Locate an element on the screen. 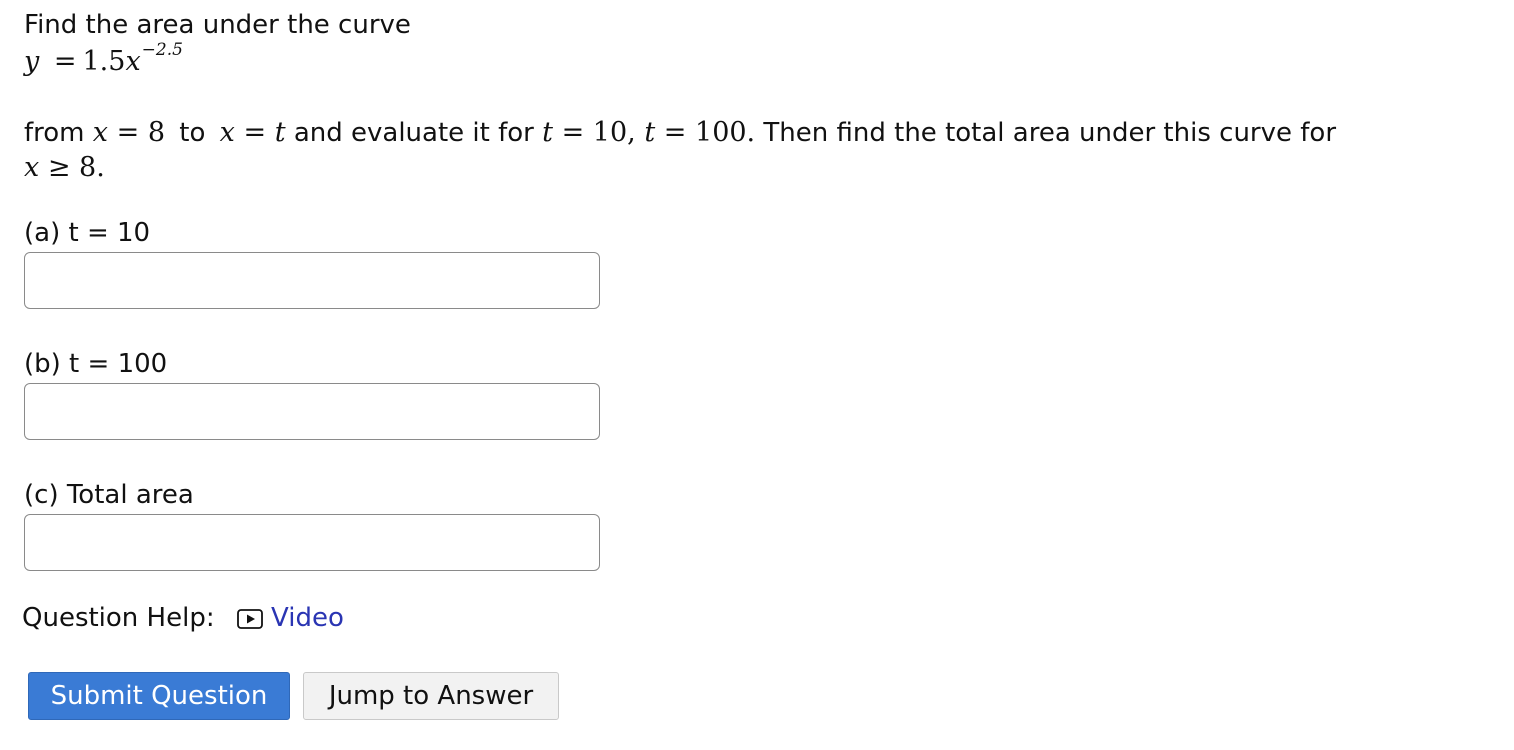 The width and height of the screenshot is (1514, 750). body-to: to is located at coordinates (192, 133).